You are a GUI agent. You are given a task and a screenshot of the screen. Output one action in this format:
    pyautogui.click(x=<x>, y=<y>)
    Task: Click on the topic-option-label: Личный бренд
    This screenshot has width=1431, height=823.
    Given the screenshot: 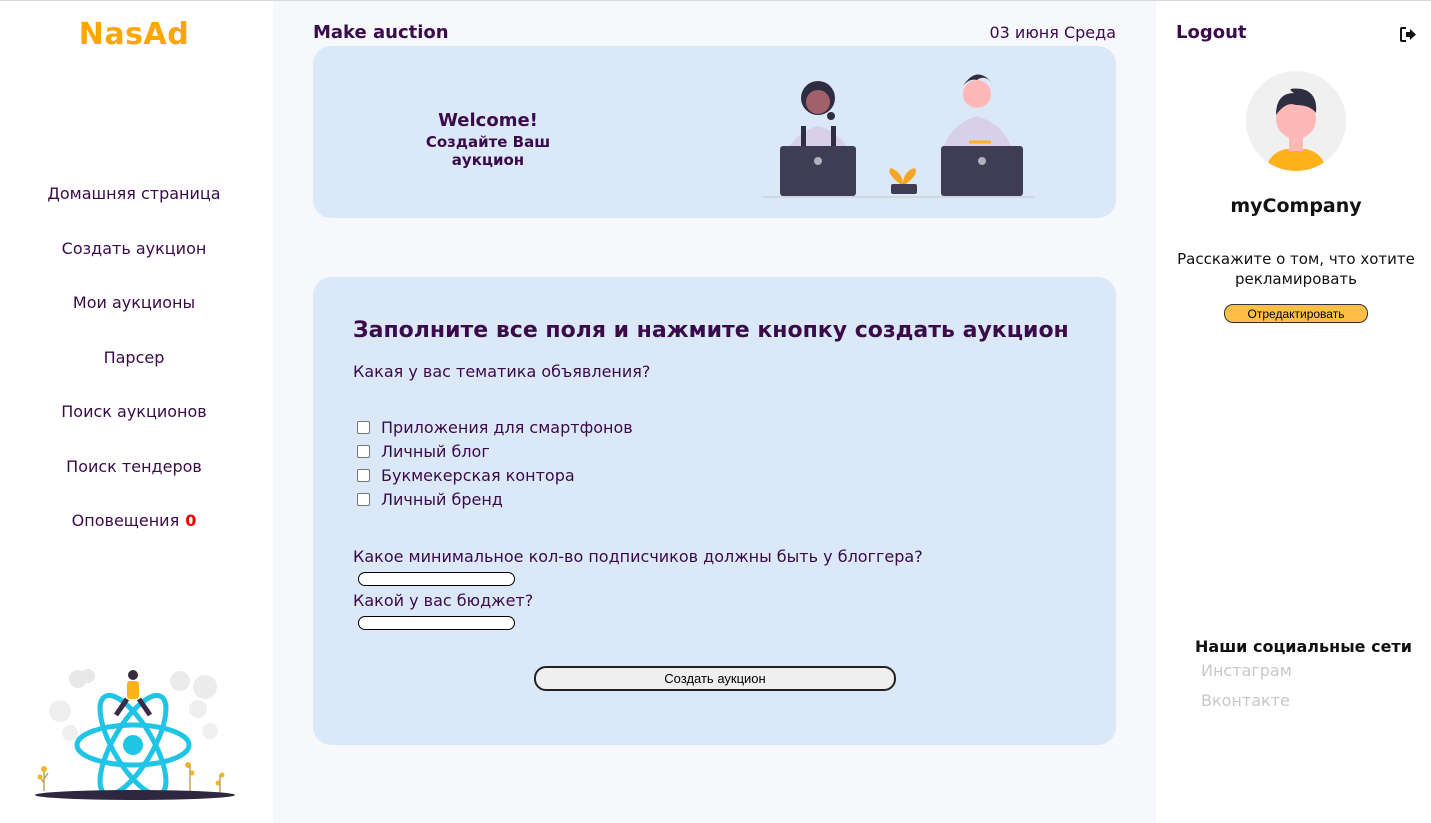 What is the action you would take?
    pyautogui.click(x=442, y=499)
    